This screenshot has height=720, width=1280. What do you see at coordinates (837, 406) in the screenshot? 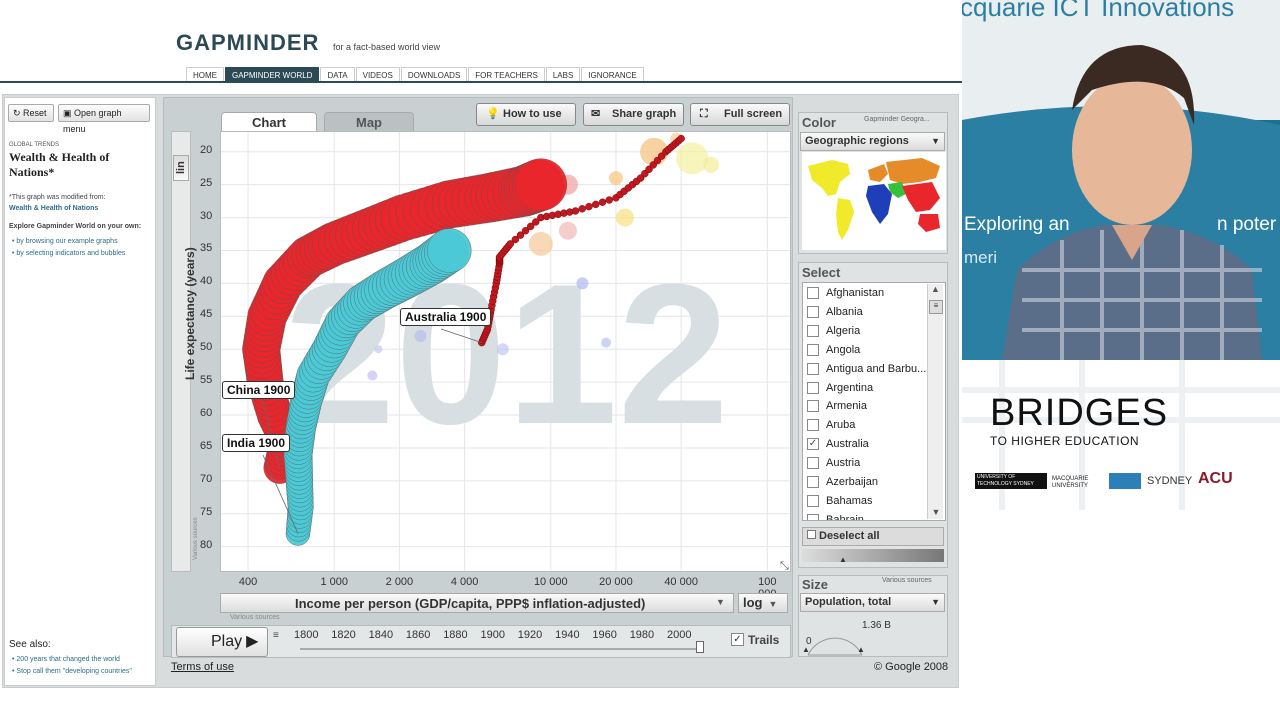
I see `country-row: Armenia` at bounding box center [837, 406].